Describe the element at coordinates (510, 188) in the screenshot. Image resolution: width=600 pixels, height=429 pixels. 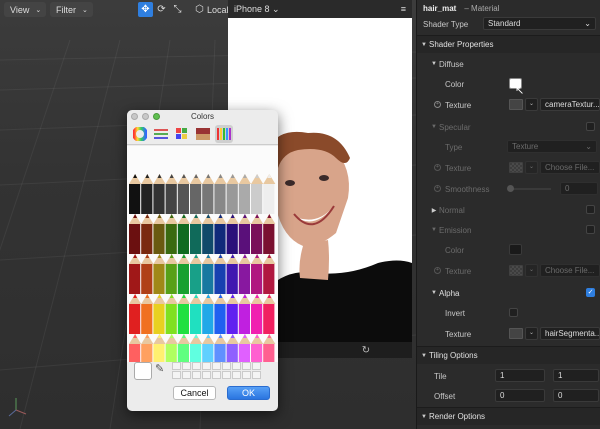
I see `smoothness-slider-thumb` at that location.